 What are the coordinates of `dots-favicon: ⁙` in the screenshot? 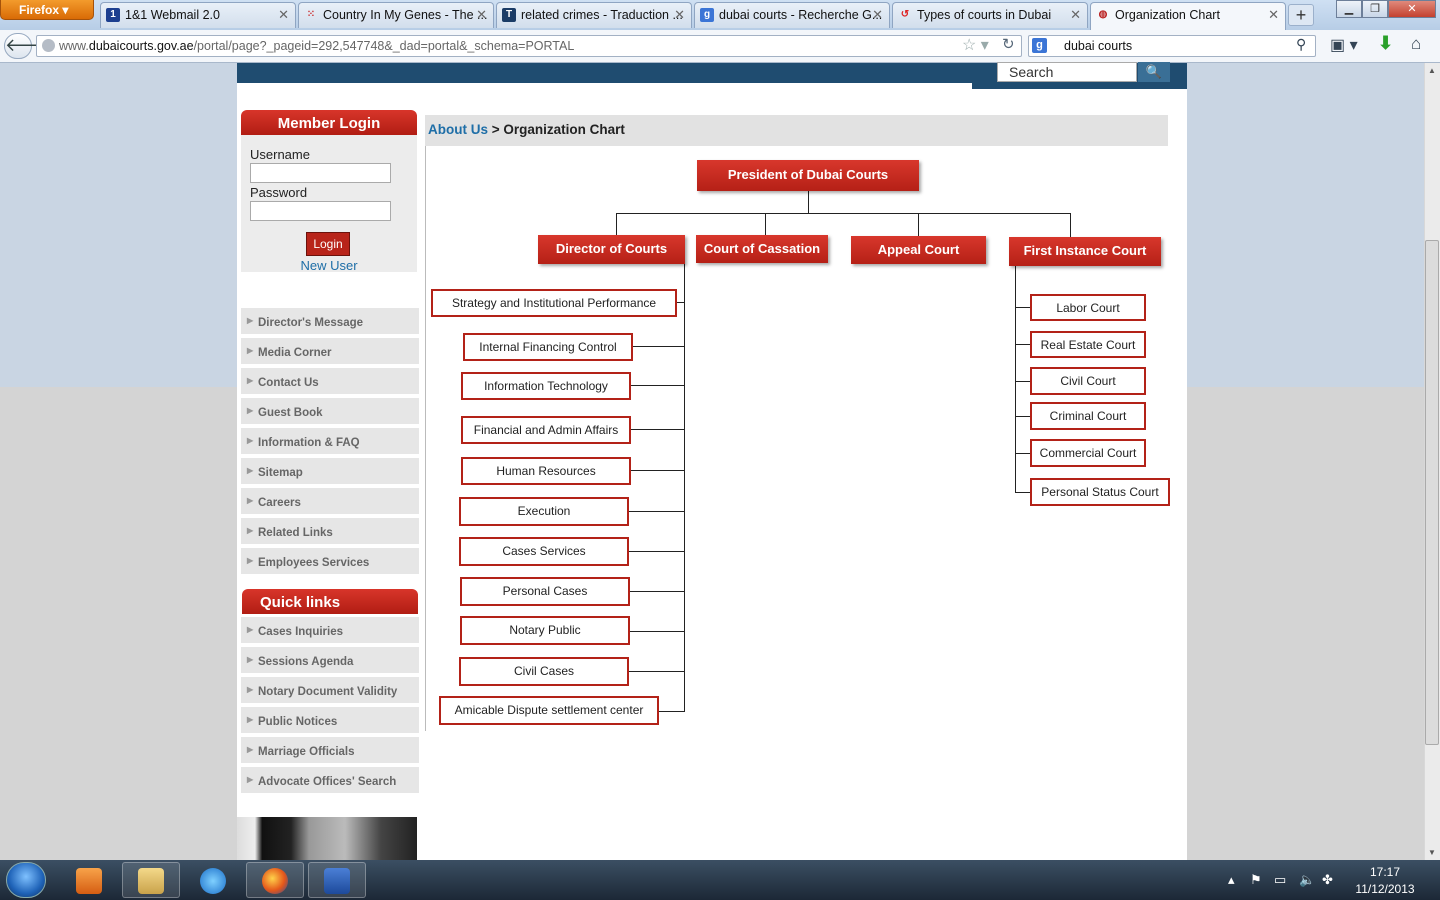 It's located at (311, 14).